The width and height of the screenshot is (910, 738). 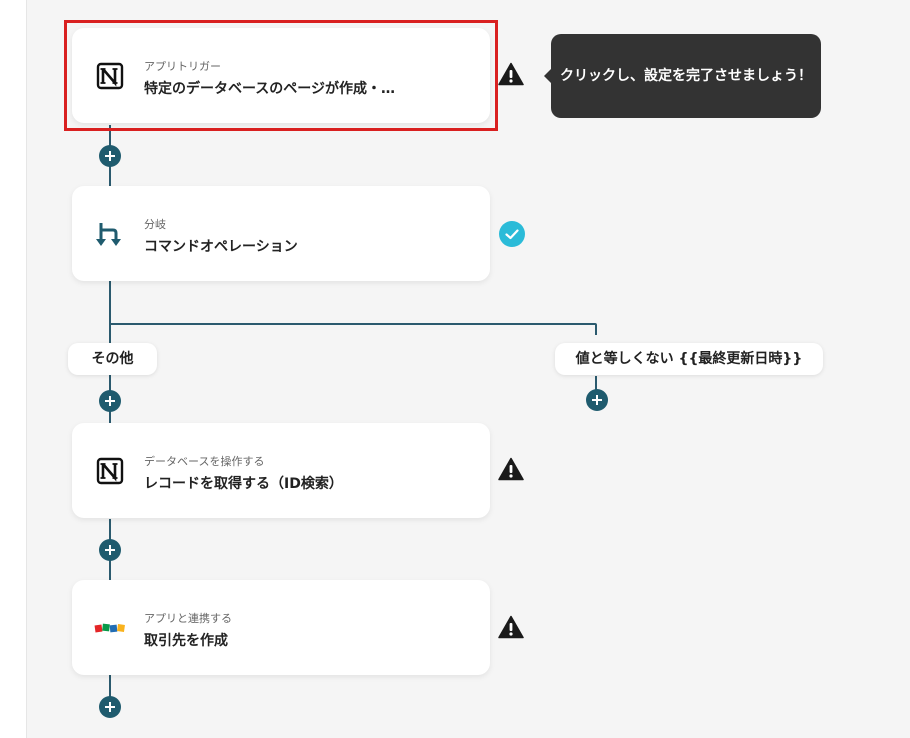 What do you see at coordinates (155, 224) in the screenshot?
I see `step-type-label: 分岐` at bounding box center [155, 224].